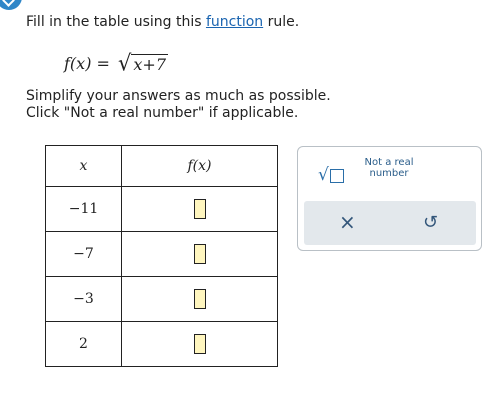 The image size is (497, 405). What do you see at coordinates (83, 254) in the screenshot?
I see `x-value: −7` at bounding box center [83, 254].